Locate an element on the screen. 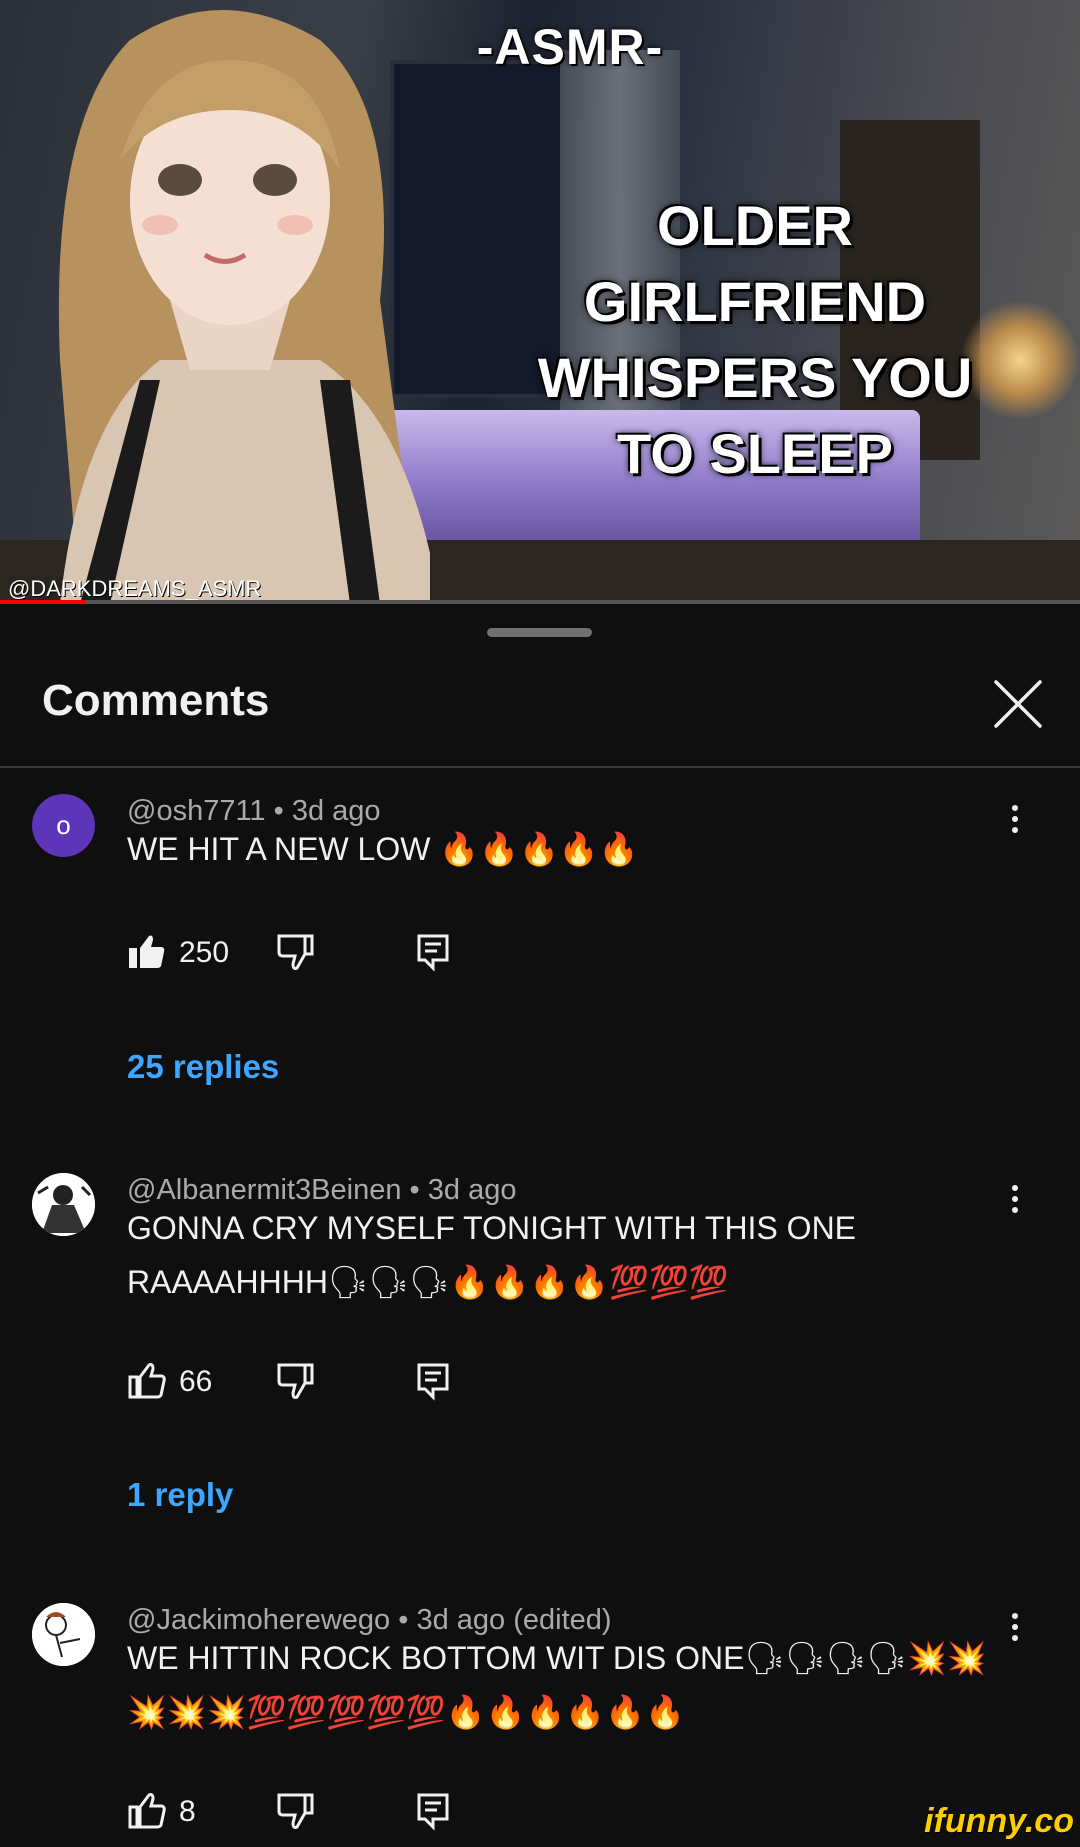 The image size is (1080, 1847). close-button is located at coordinates (1018, 704).